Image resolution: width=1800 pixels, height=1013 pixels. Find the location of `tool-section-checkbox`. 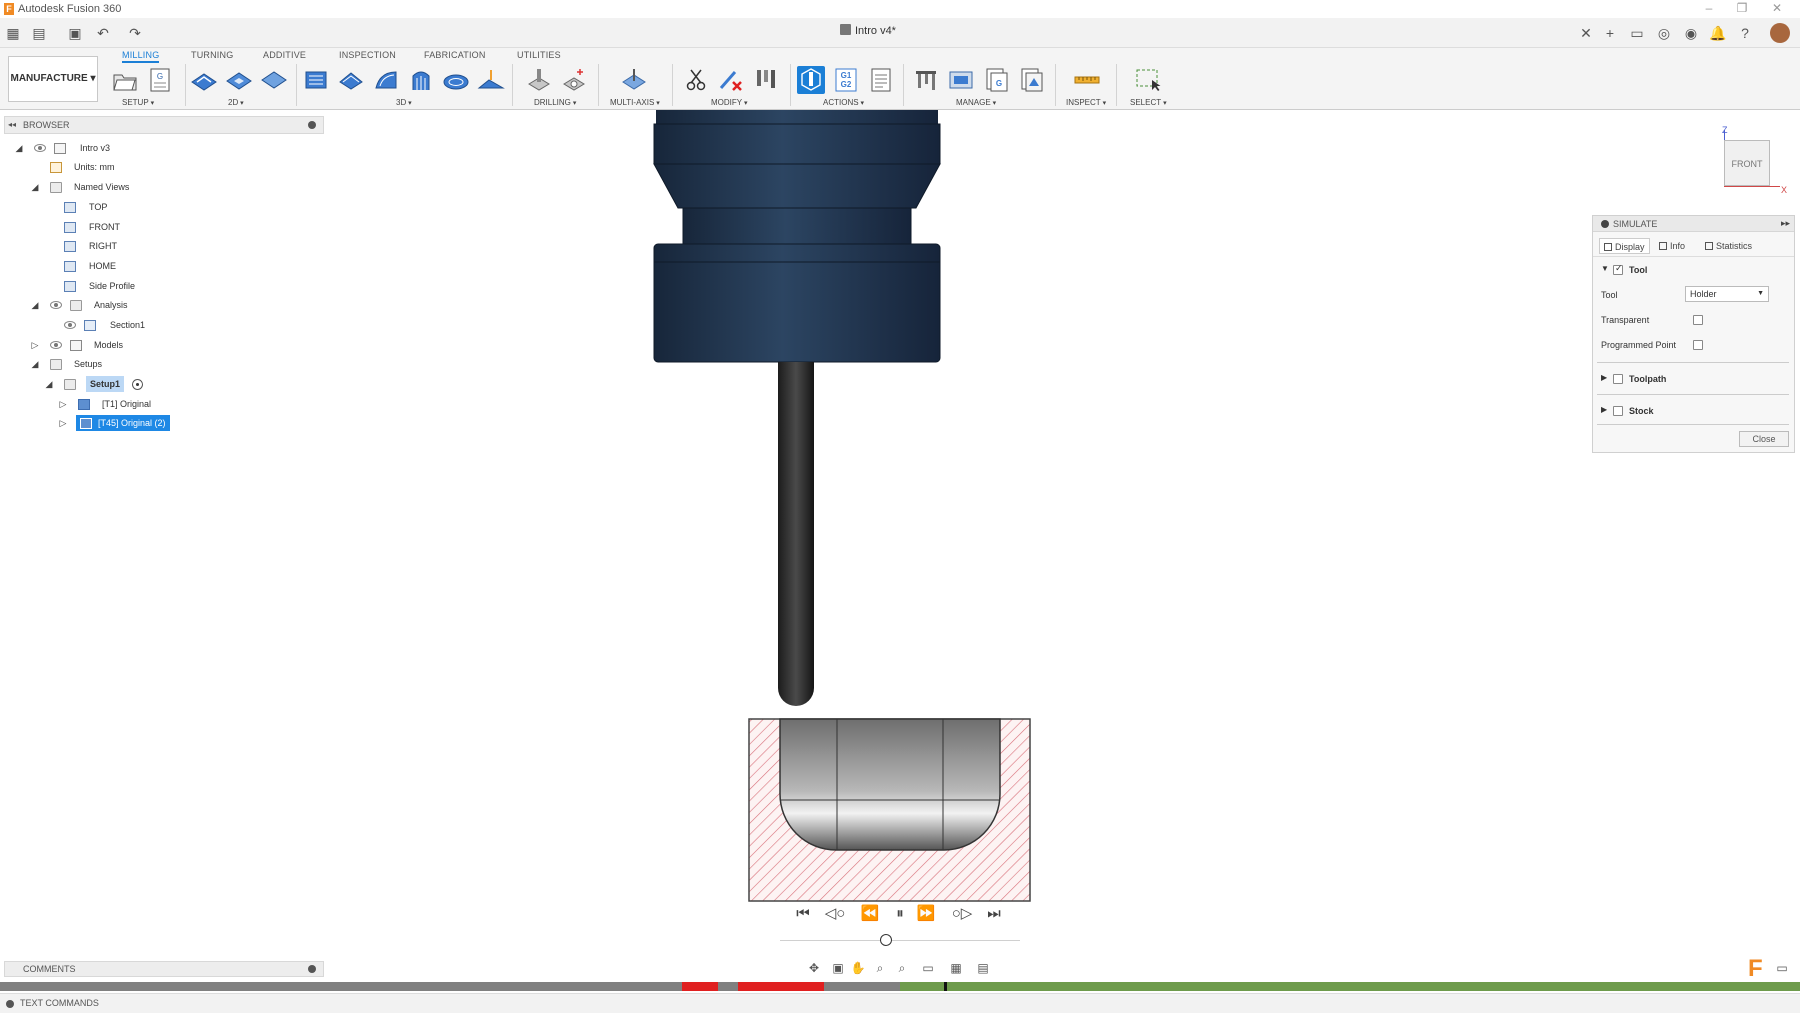

tool-section-checkbox is located at coordinates (1618, 269).